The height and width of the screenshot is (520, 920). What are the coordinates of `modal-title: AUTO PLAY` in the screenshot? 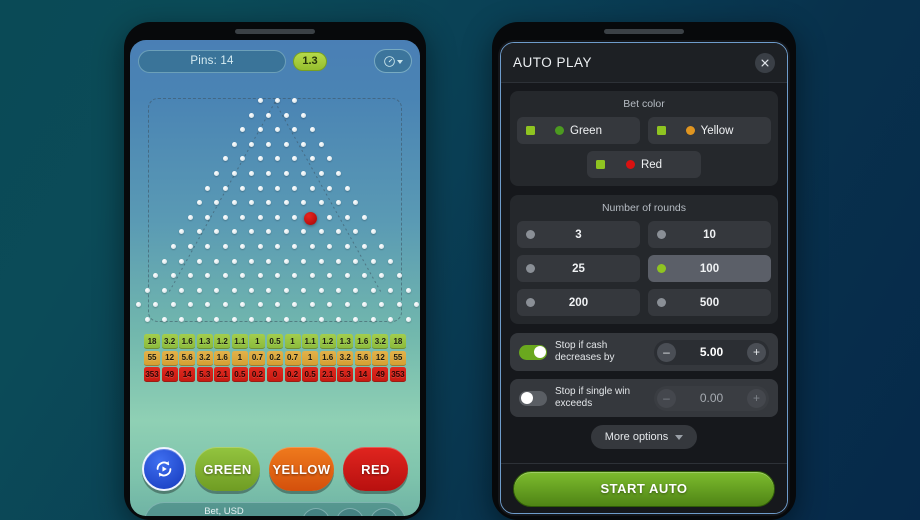 It's located at (553, 62).